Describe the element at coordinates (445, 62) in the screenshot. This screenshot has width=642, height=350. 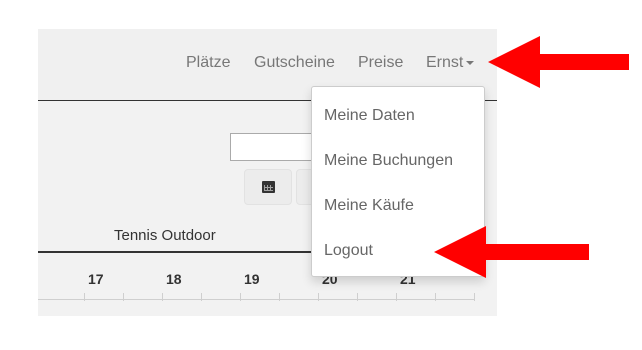
I see `user-menu-label: Ernst` at that location.